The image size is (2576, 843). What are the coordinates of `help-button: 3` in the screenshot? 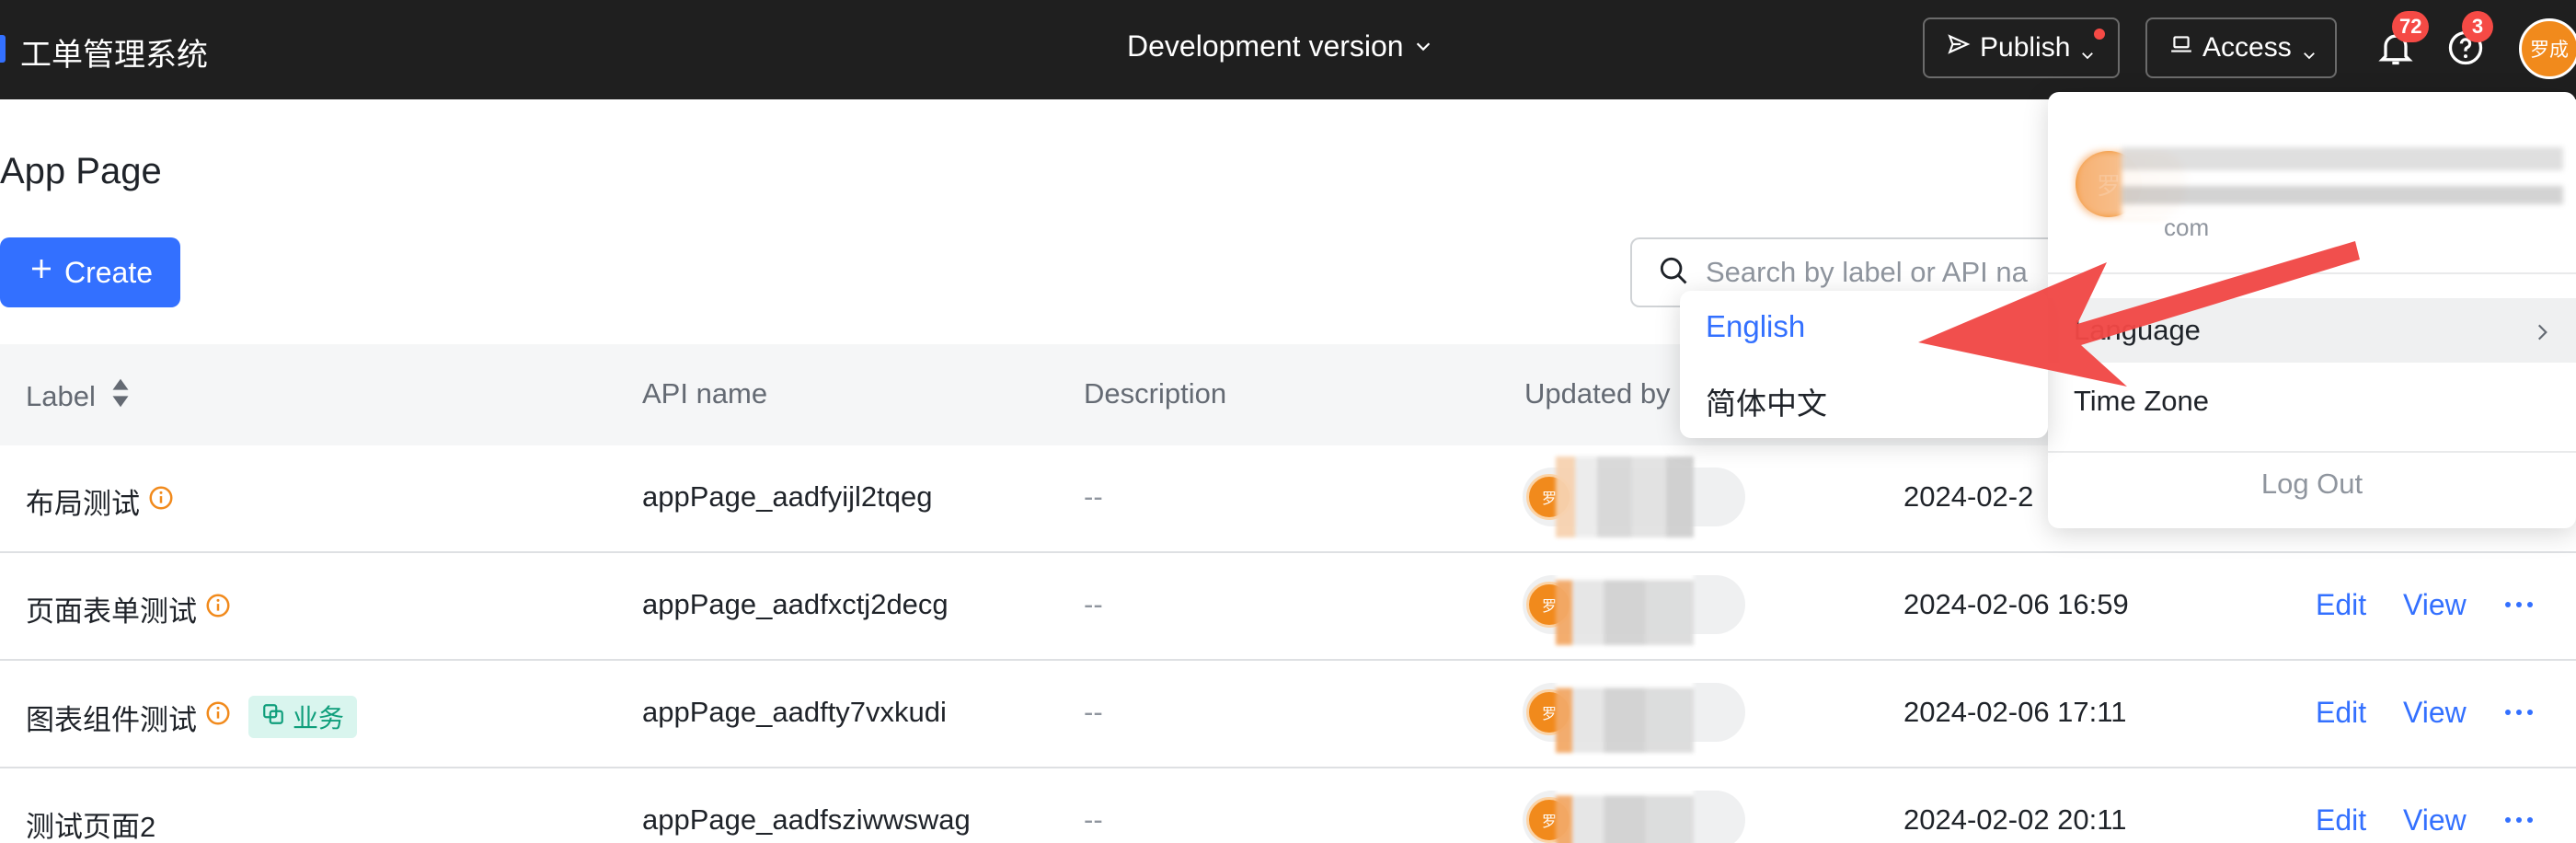 It's located at (2469, 39).